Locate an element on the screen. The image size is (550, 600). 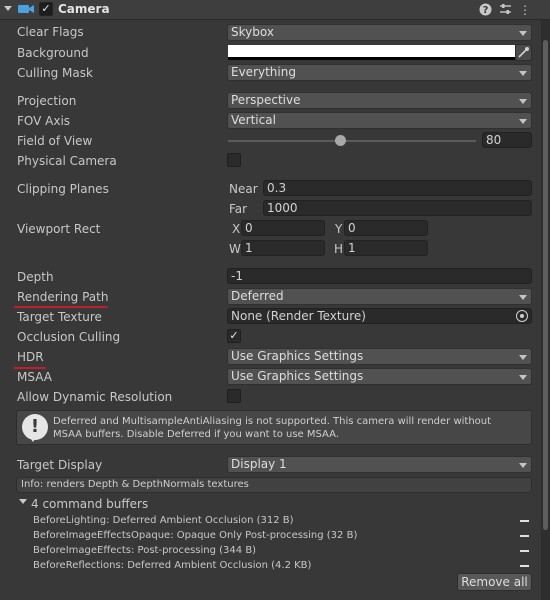
camera-icon is located at coordinates (26, 9).